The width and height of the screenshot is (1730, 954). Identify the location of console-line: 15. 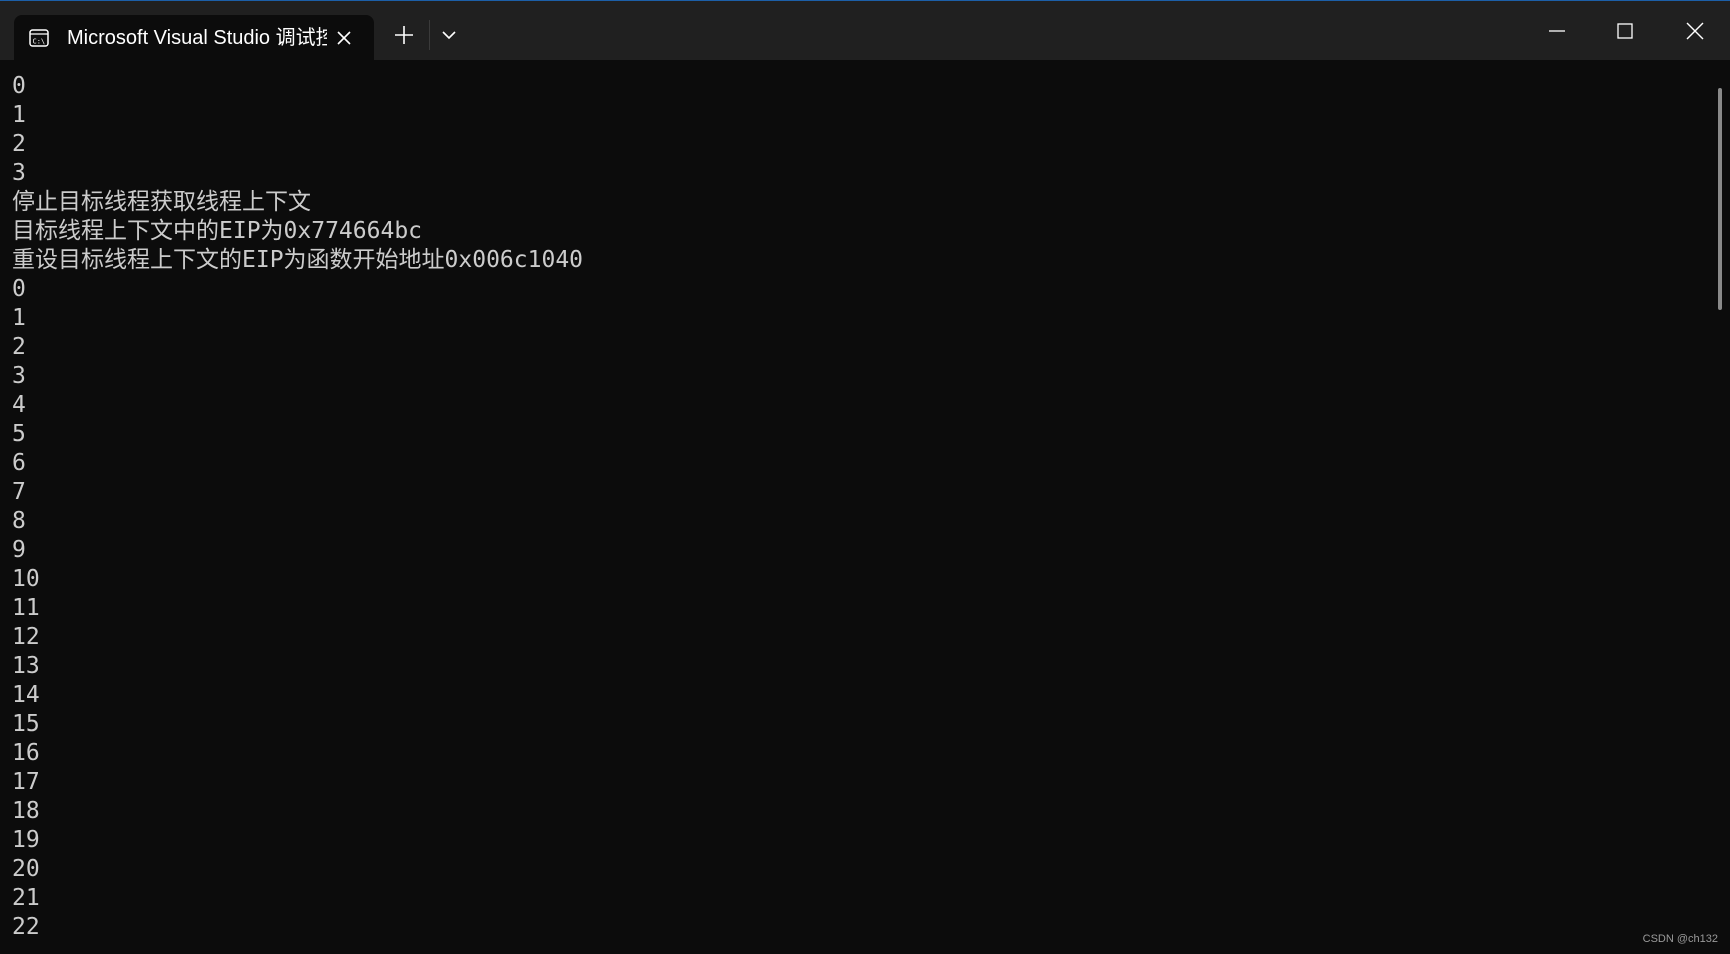
(26, 724).